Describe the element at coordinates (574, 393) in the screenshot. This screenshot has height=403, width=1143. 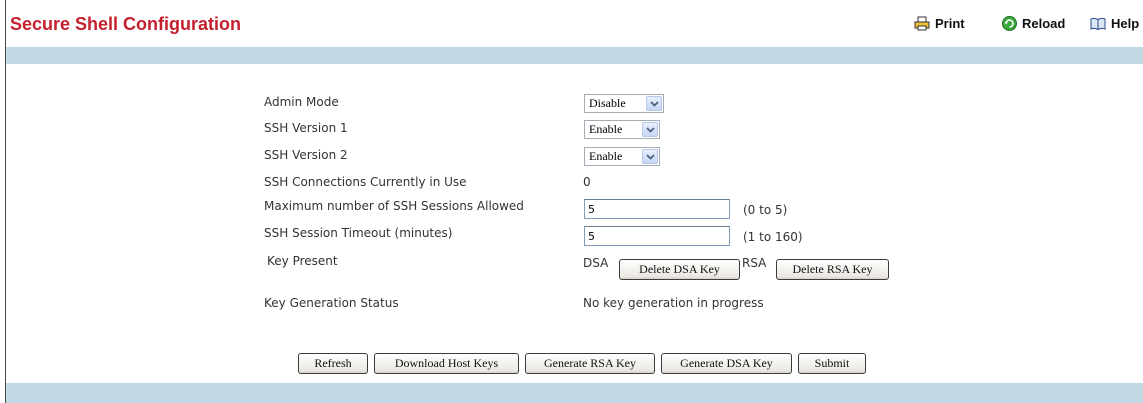
I see `bottom-band` at that location.